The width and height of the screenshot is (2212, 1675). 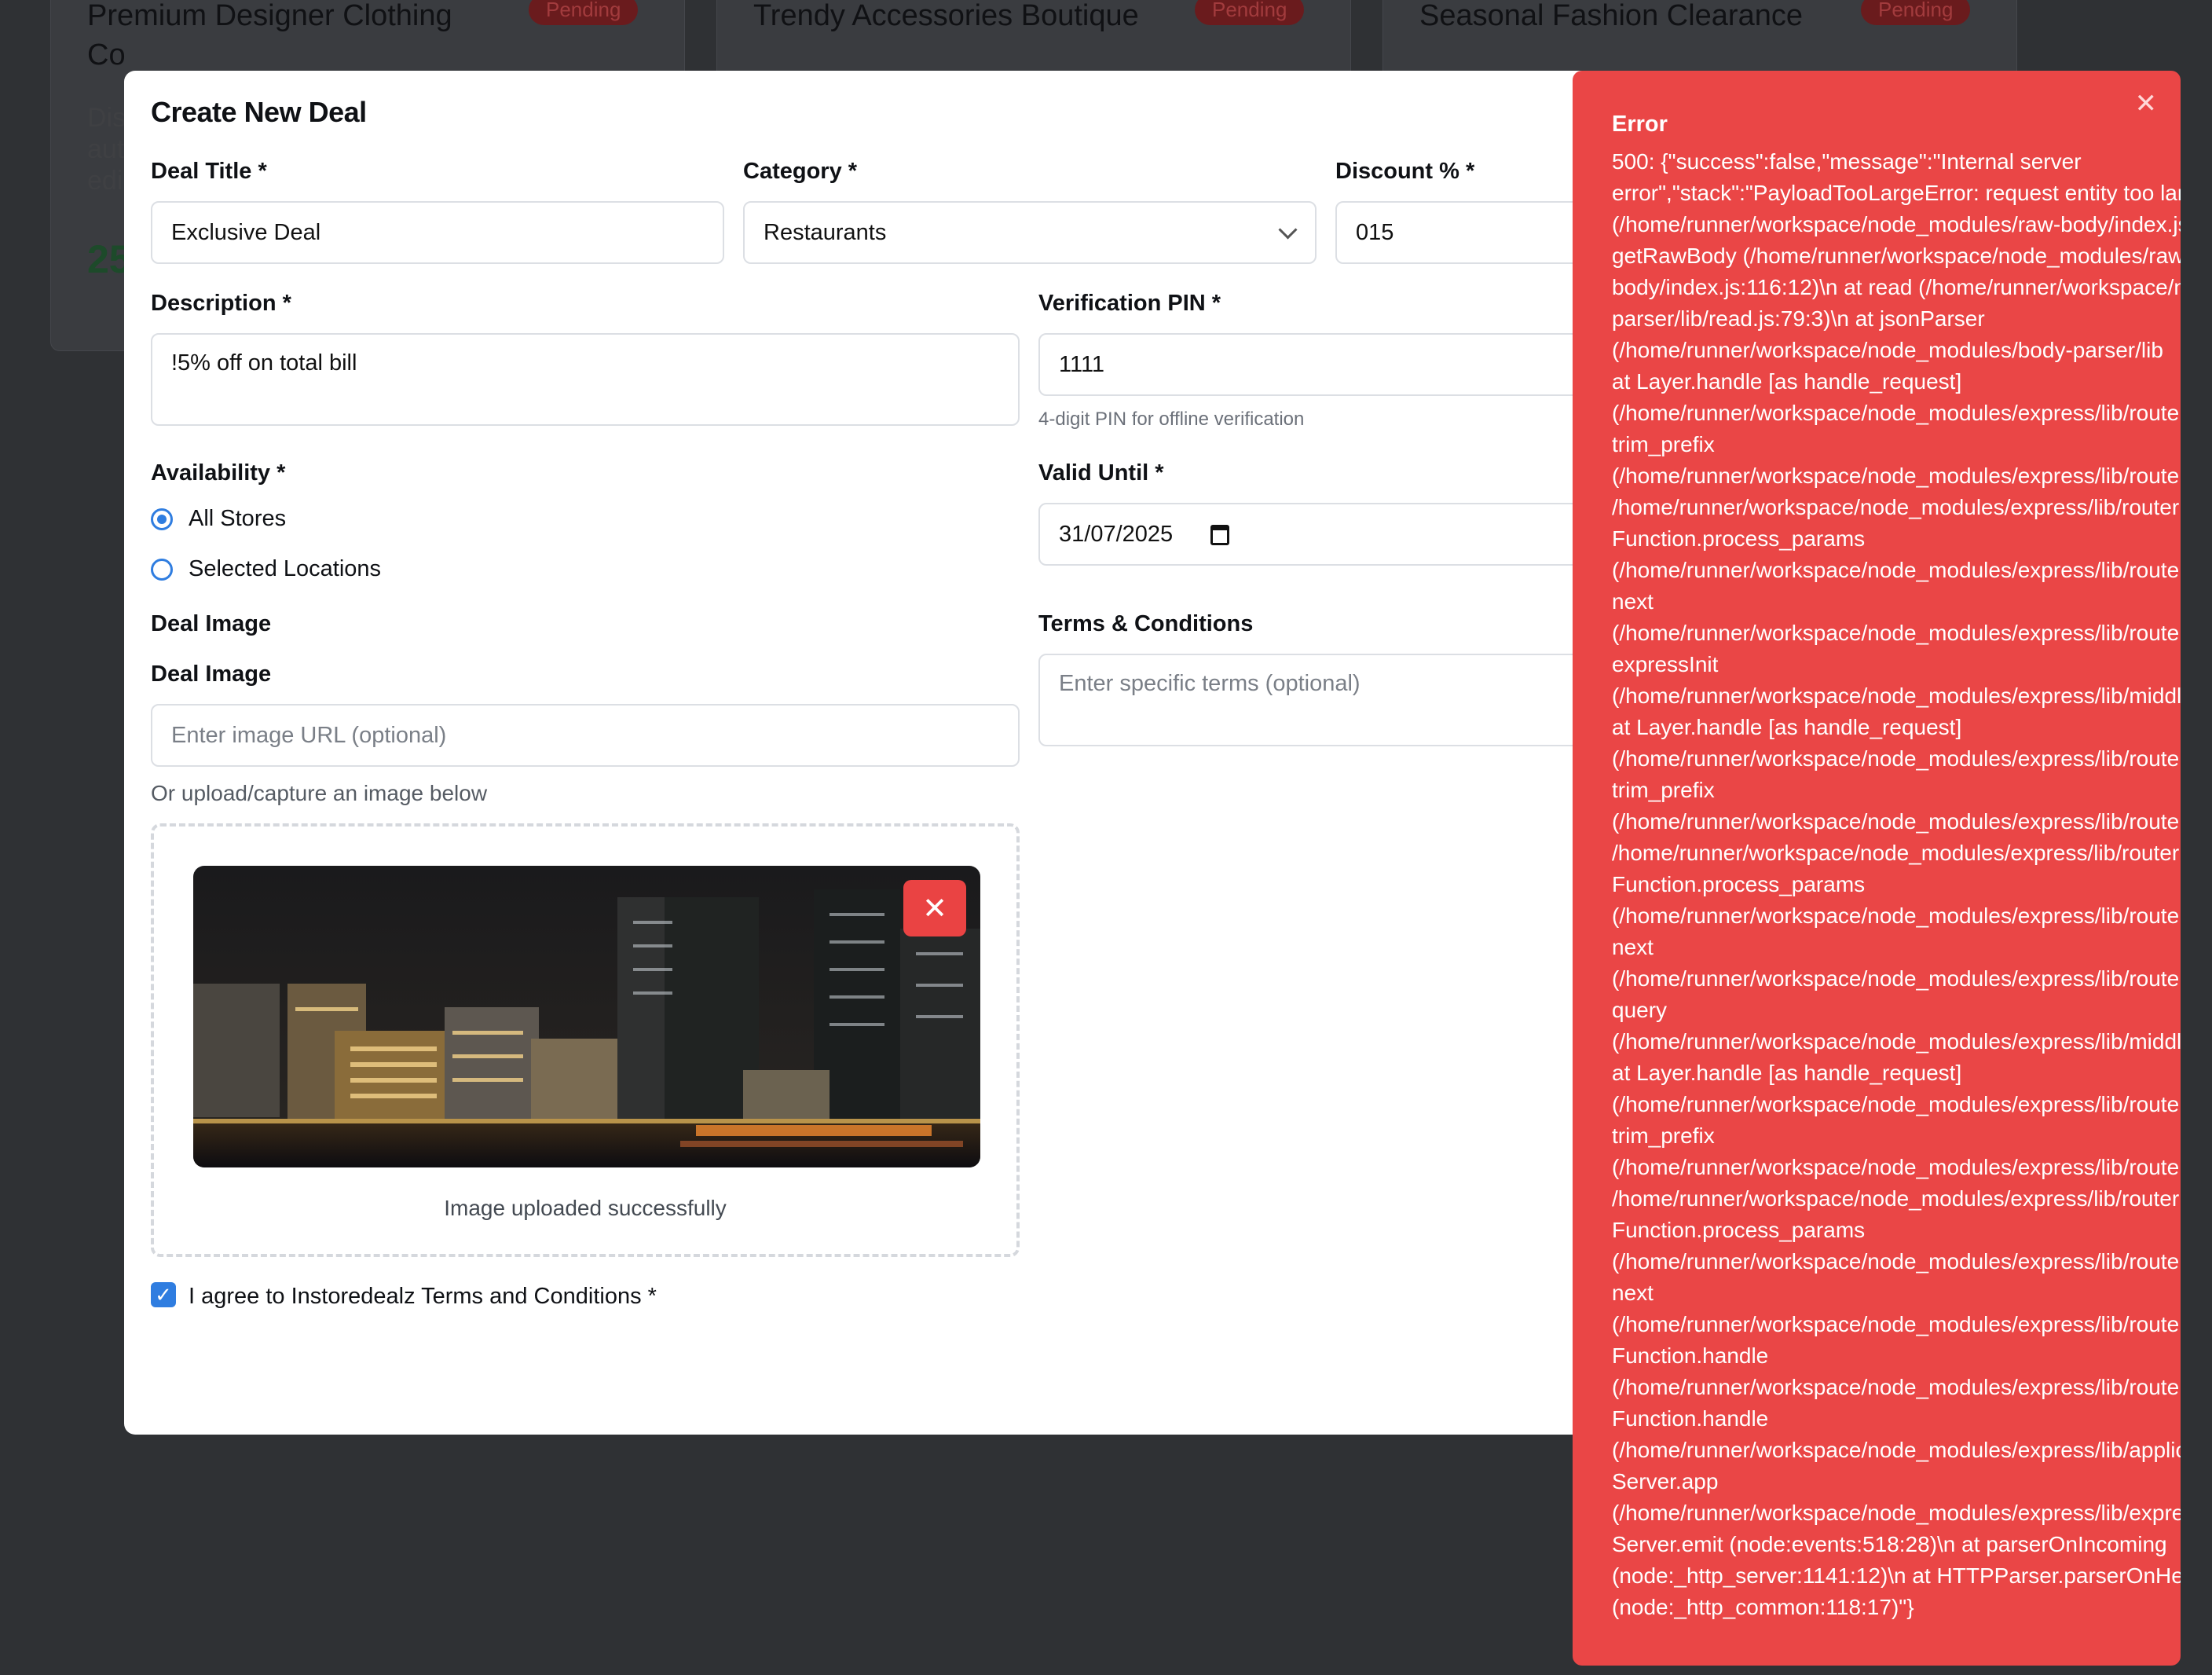 What do you see at coordinates (1030, 233) in the screenshot?
I see `category-select: Restaurants` at bounding box center [1030, 233].